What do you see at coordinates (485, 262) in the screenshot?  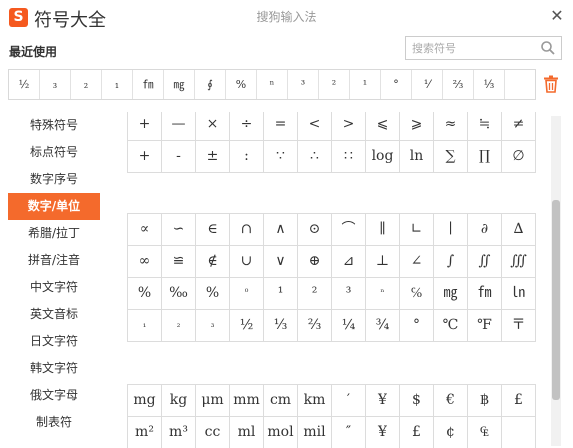 I see `symbol-cell: ∬` at bounding box center [485, 262].